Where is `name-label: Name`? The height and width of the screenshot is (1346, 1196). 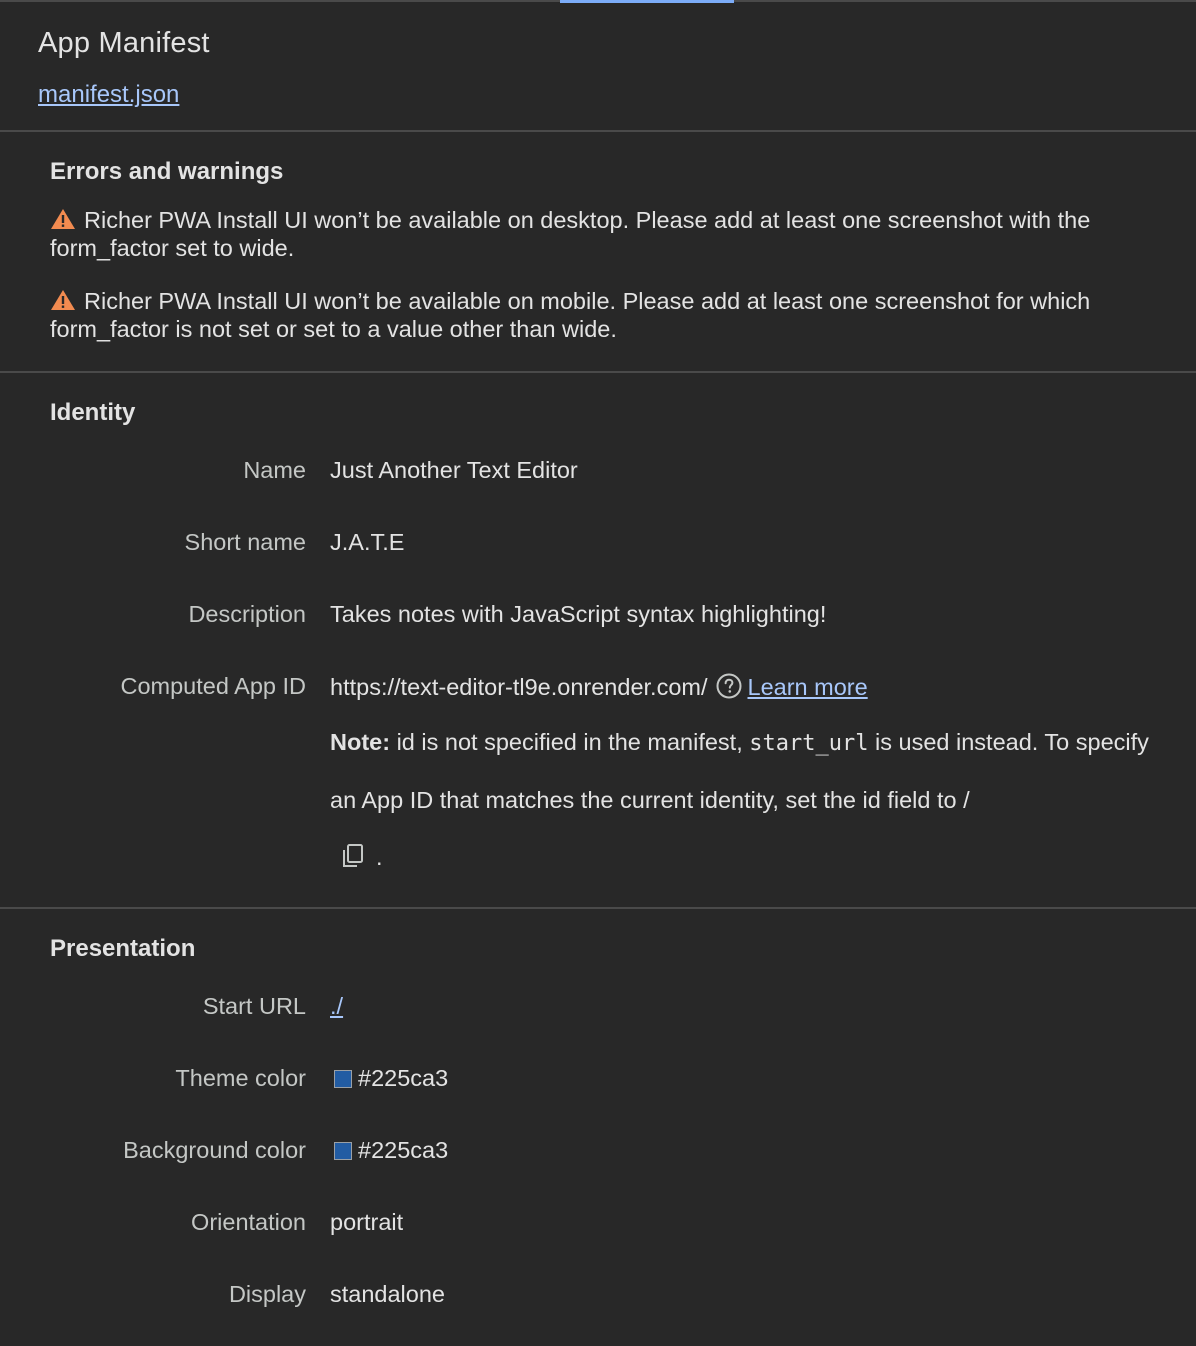
name-label: Name is located at coordinates (274, 470).